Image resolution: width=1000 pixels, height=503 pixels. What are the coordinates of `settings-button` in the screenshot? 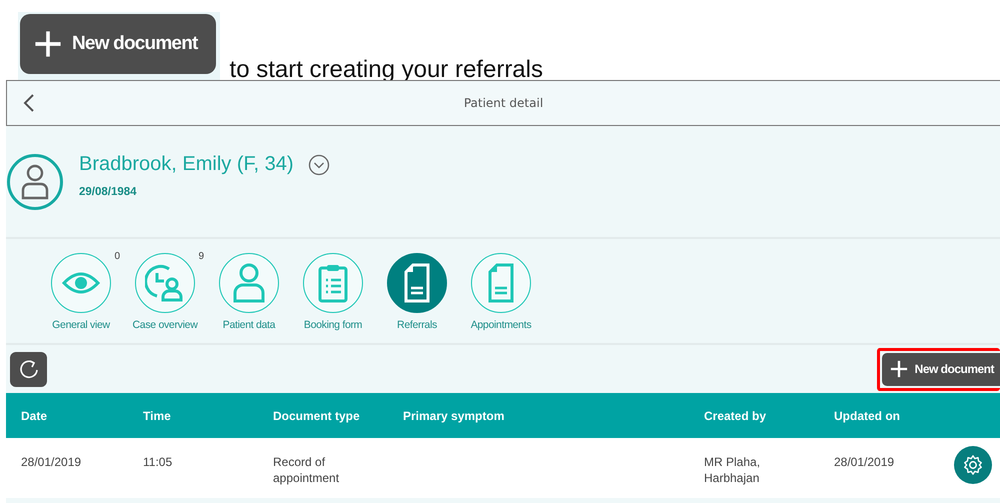 It's located at (973, 465).